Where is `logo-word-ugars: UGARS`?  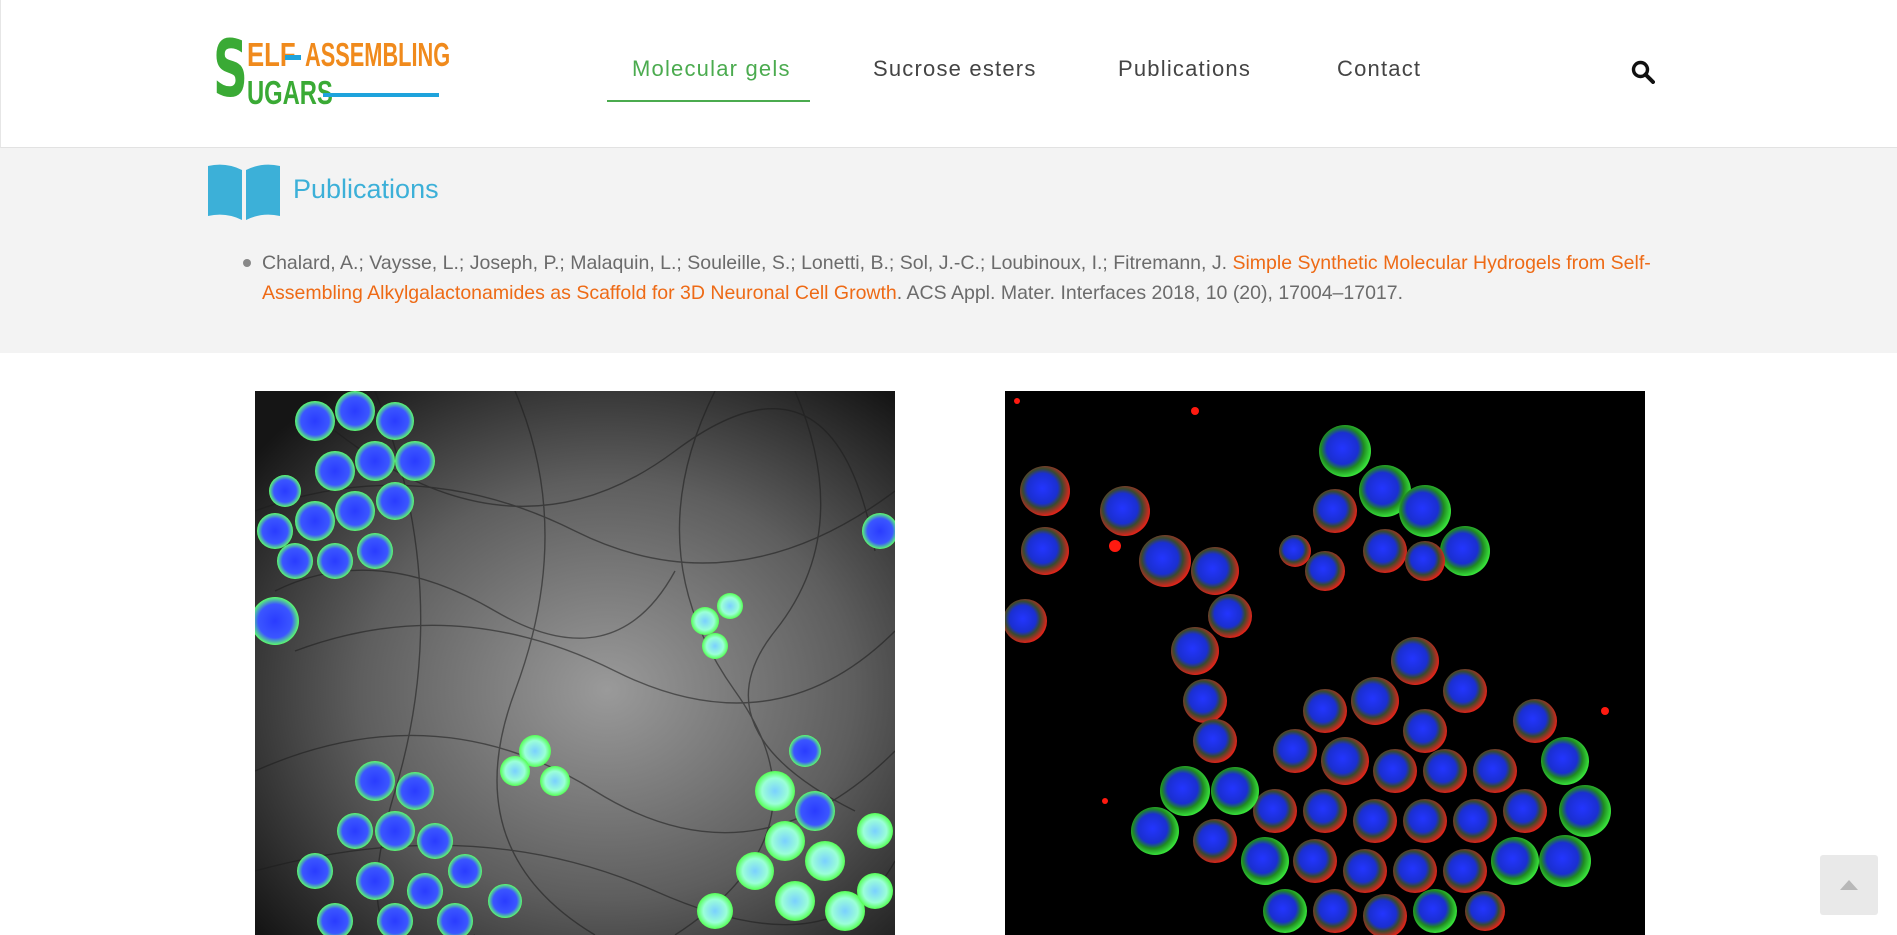 logo-word-ugars: UGARS is located at coordinates (290, 92).